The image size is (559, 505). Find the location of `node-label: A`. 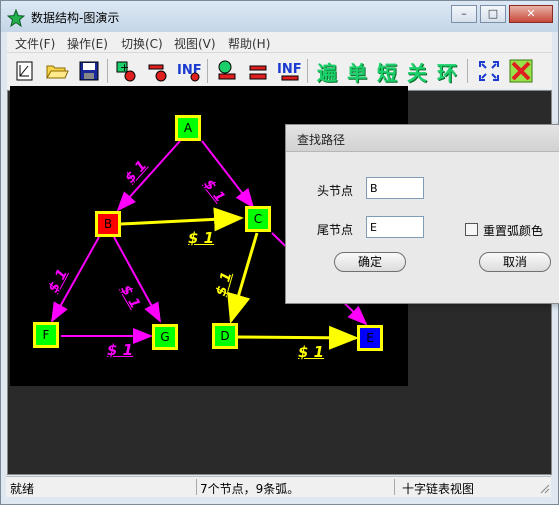

node-label: A is located at coordinates (188, 128).